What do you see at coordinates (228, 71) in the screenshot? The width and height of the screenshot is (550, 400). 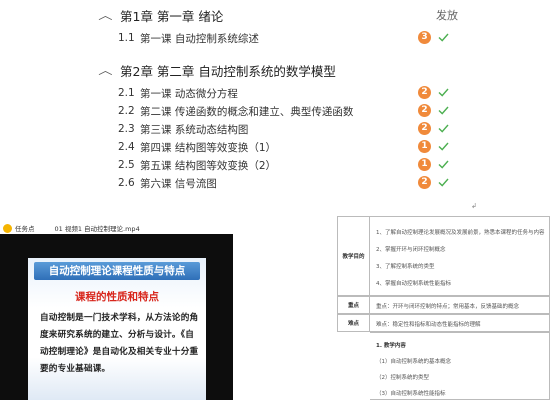 I see `chapter-title: 第2章 第二章 自动控制系统的数学模型` at bounding box center [228, 71].